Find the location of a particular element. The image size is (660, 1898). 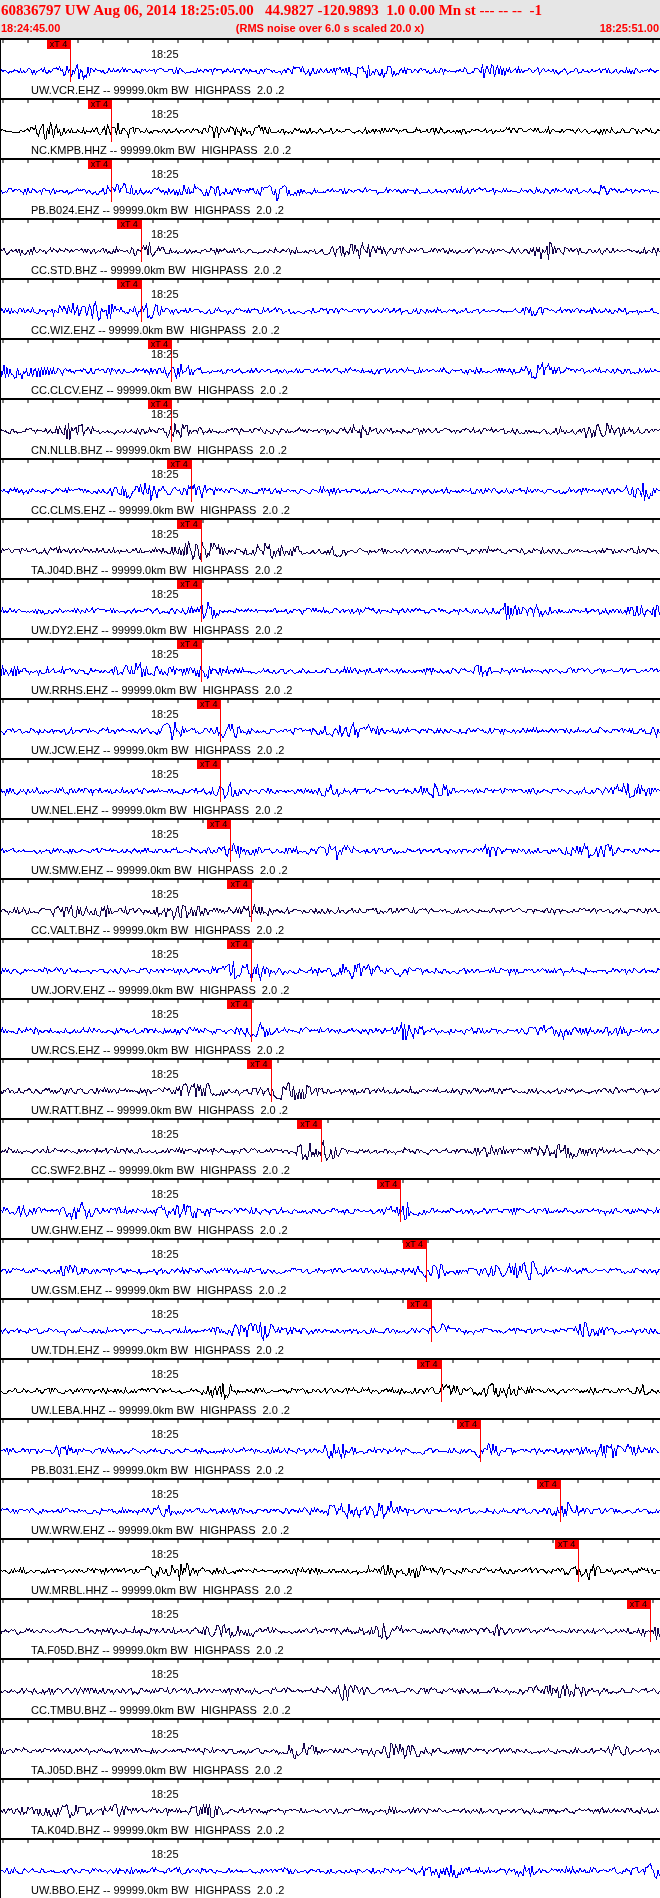

event-title: 60836797 UW Aug 06, 2014 18:25:05.00 44.9827 -120.9893 1.0 0.00 Mn st --- -- -- -1 is located at coordinates (272, 10).